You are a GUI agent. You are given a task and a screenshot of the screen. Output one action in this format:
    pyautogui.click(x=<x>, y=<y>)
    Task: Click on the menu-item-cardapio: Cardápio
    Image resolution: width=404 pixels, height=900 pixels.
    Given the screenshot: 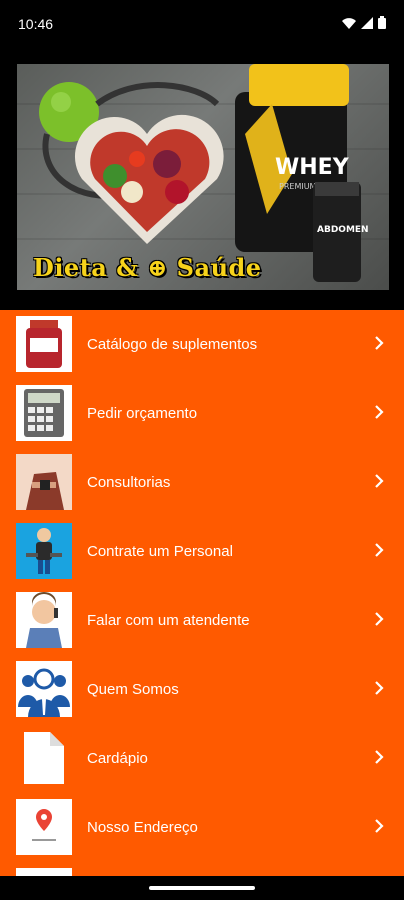 What is the action you would take?
    pyautogui.click(x=202, y=758)
    